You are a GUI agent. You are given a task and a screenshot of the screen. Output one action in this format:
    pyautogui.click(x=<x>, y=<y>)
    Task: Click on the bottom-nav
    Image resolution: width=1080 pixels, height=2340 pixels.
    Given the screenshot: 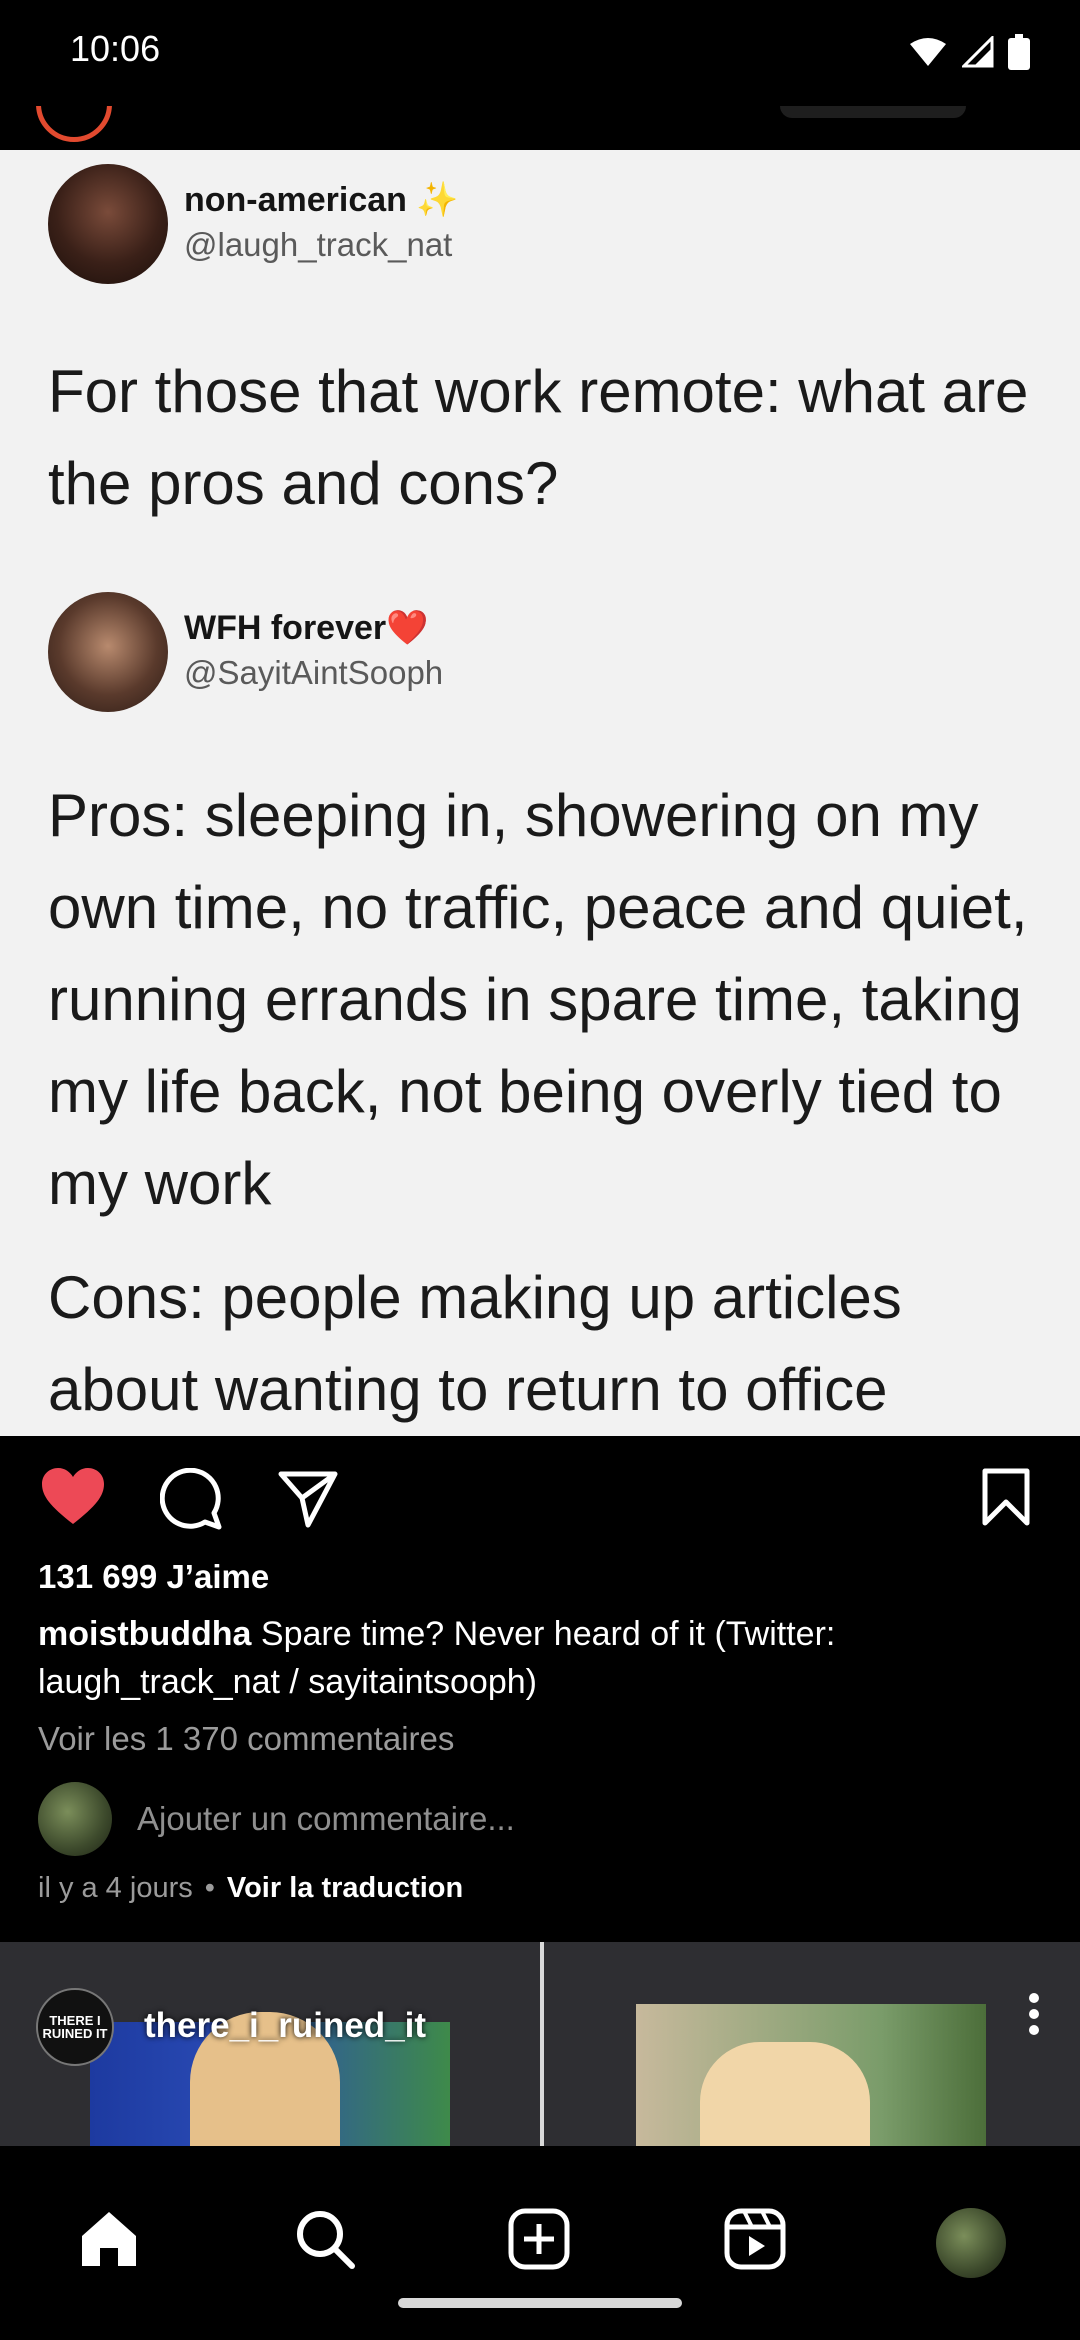 What is the action you would take?
    pyautogui.click(x=540, y=2243)
    